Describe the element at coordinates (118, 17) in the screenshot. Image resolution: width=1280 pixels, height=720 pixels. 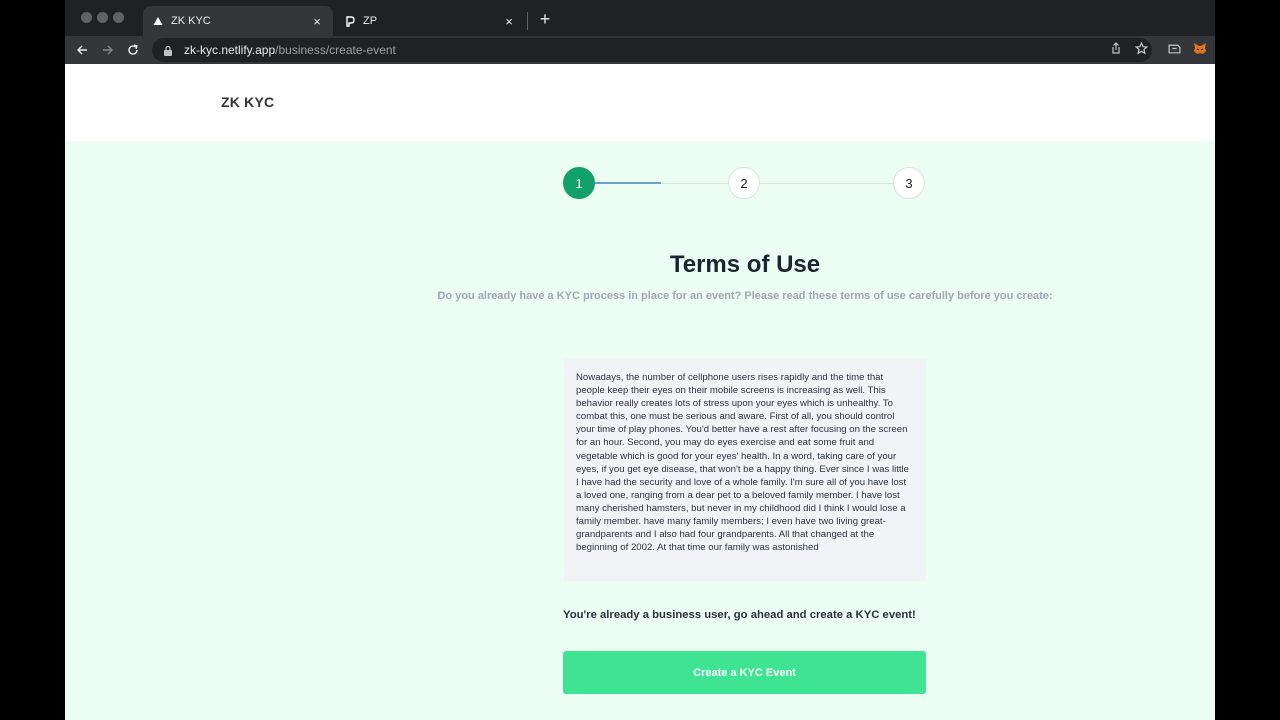
I see `window-zoom-dot` at that location.